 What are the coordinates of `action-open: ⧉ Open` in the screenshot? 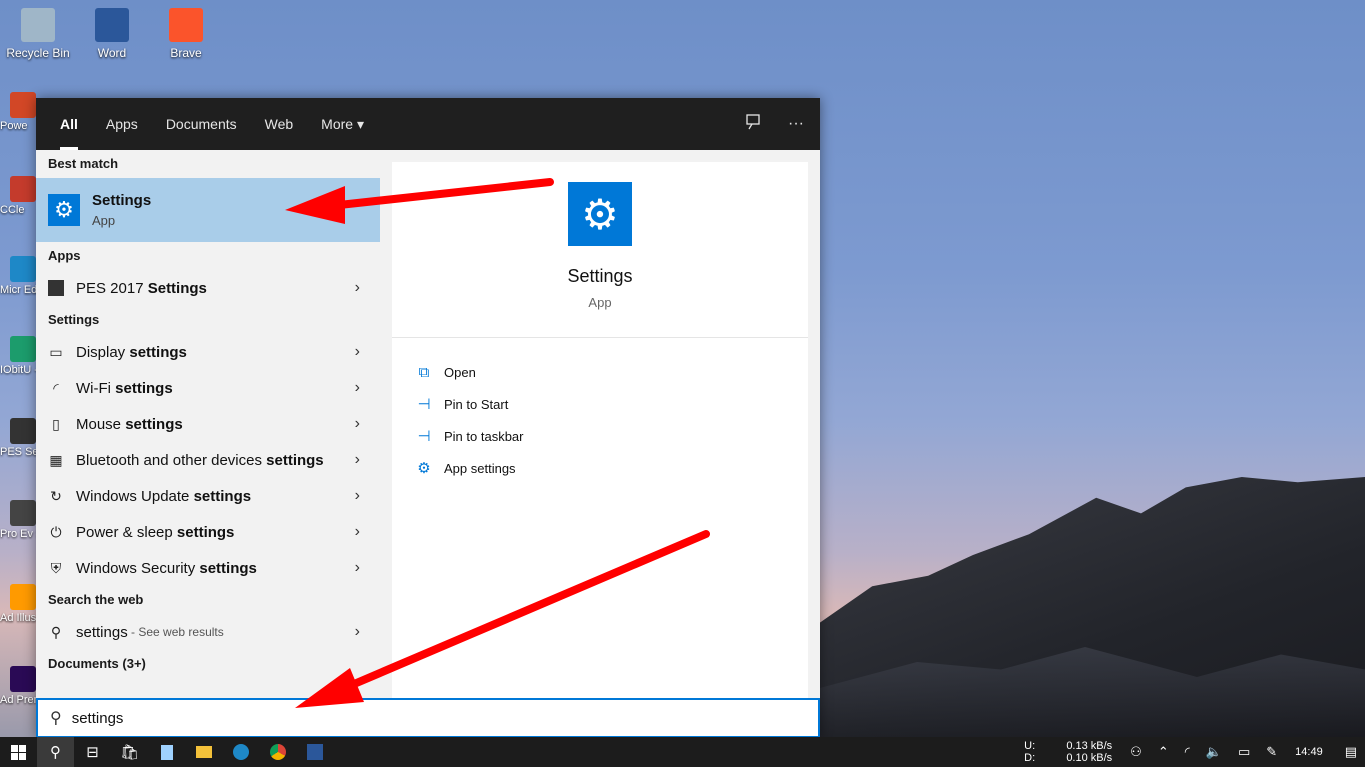 It's located at (611, 372).